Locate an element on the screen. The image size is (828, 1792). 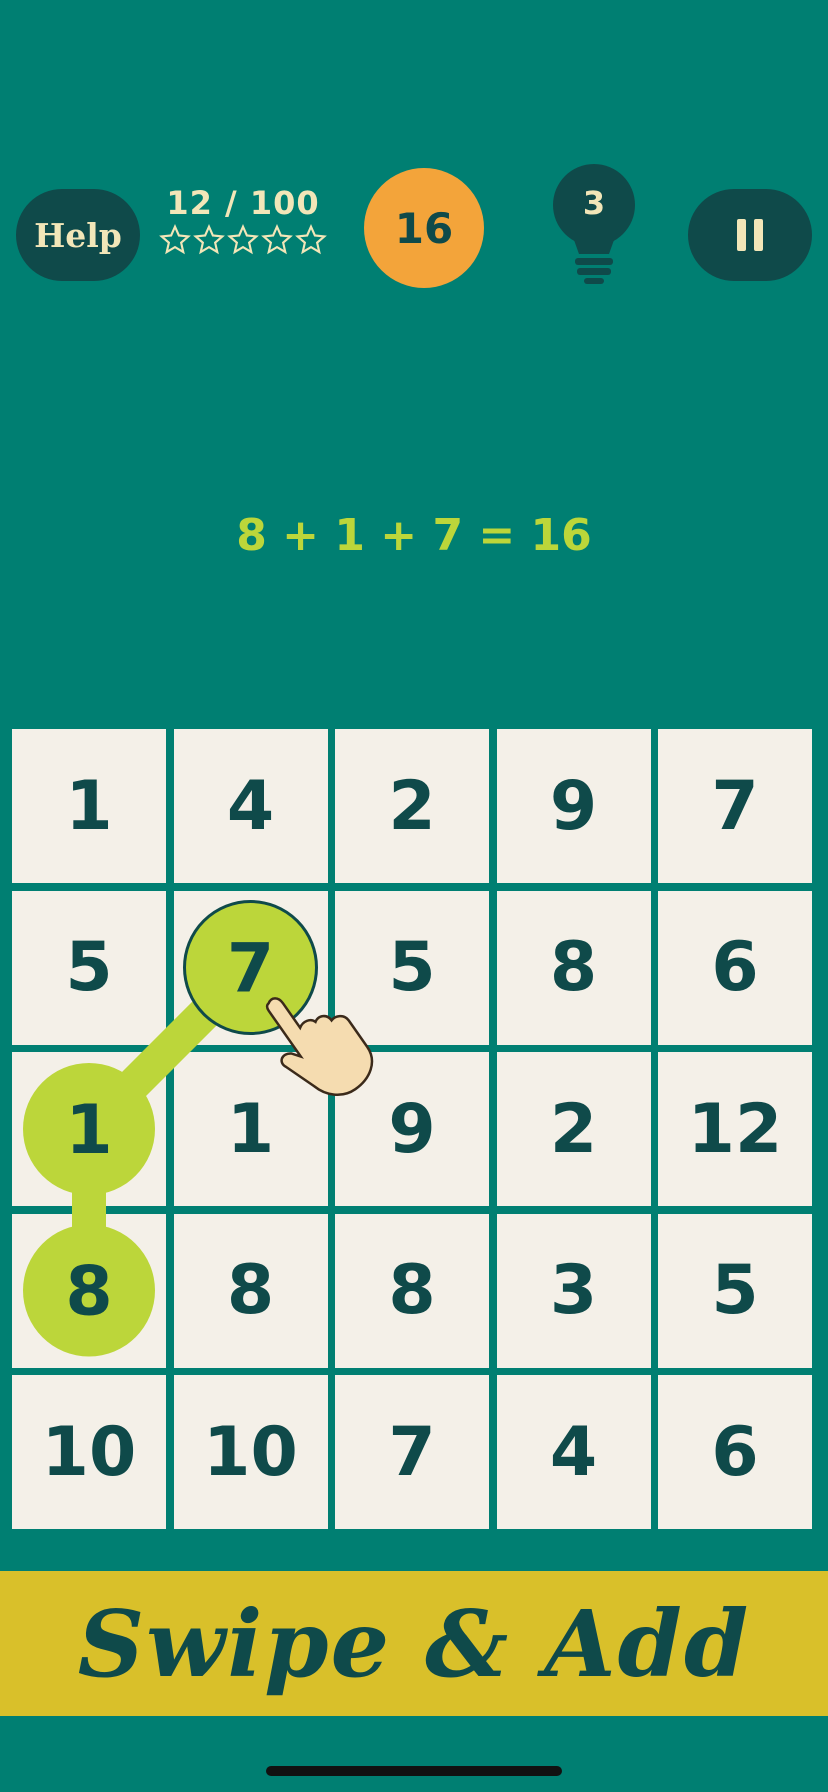
grid-cell: 12 is located at coordinates (735, 1129).